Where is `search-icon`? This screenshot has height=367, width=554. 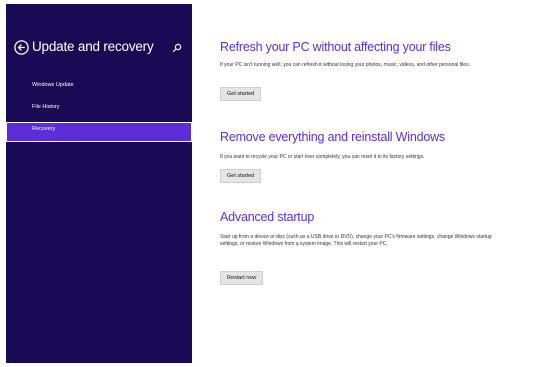
search-icon is located at coordinates (177, 48).